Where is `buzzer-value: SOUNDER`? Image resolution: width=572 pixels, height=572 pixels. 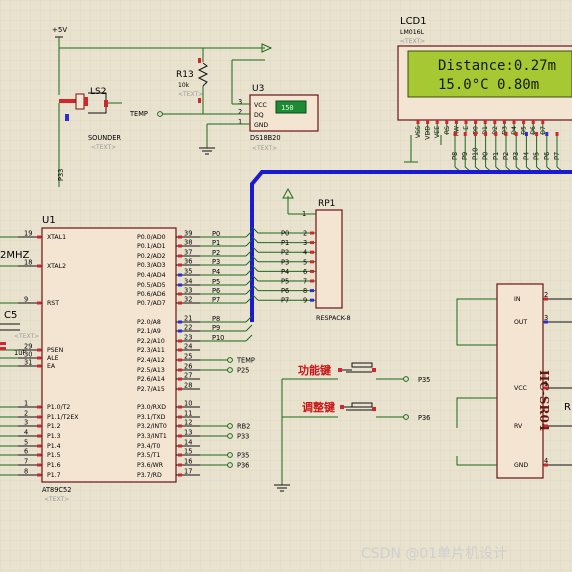 buzzer-value: SOUNDER is located at coordinates (104, 138).